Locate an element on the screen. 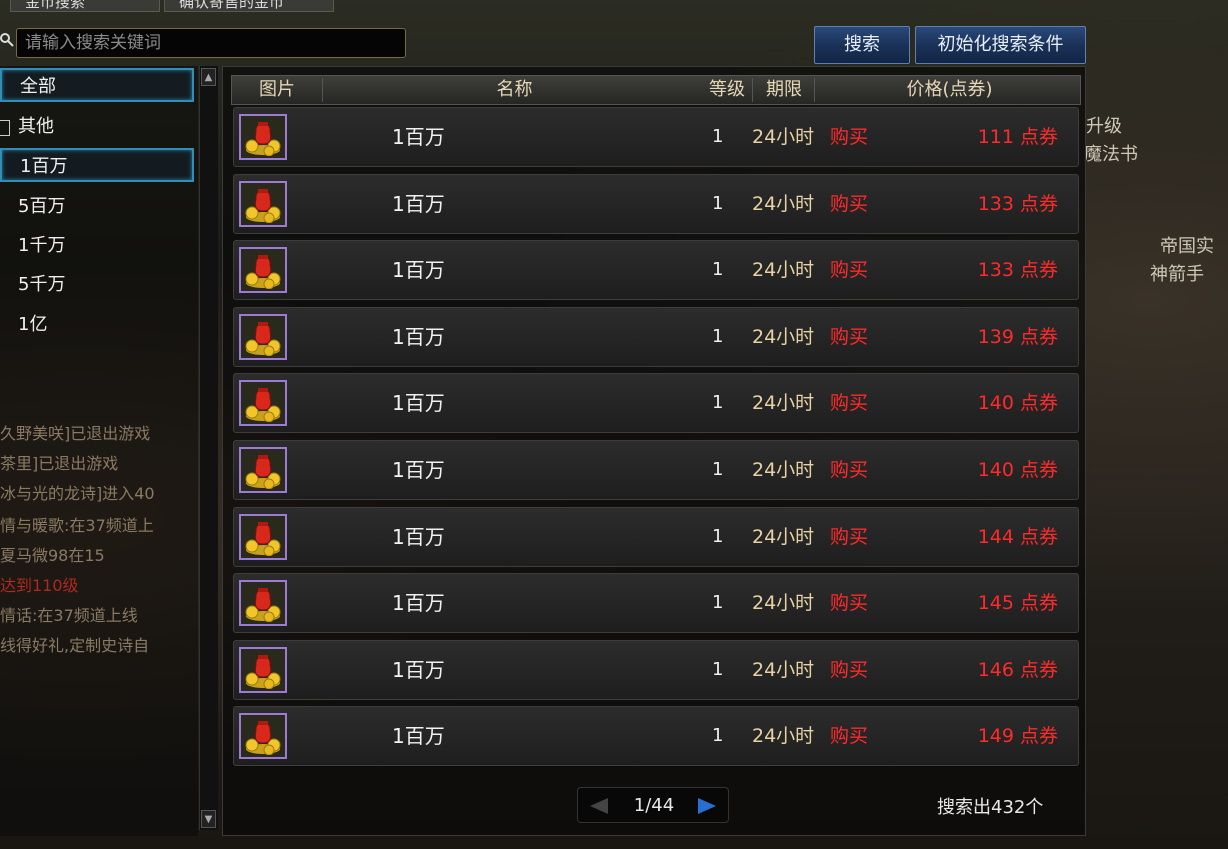 Image resolution: width=1228 pixels, height=849 pixels. table-header: 图片 名称 等级 期限 价格(点券) is located at coordinates (656, 90).